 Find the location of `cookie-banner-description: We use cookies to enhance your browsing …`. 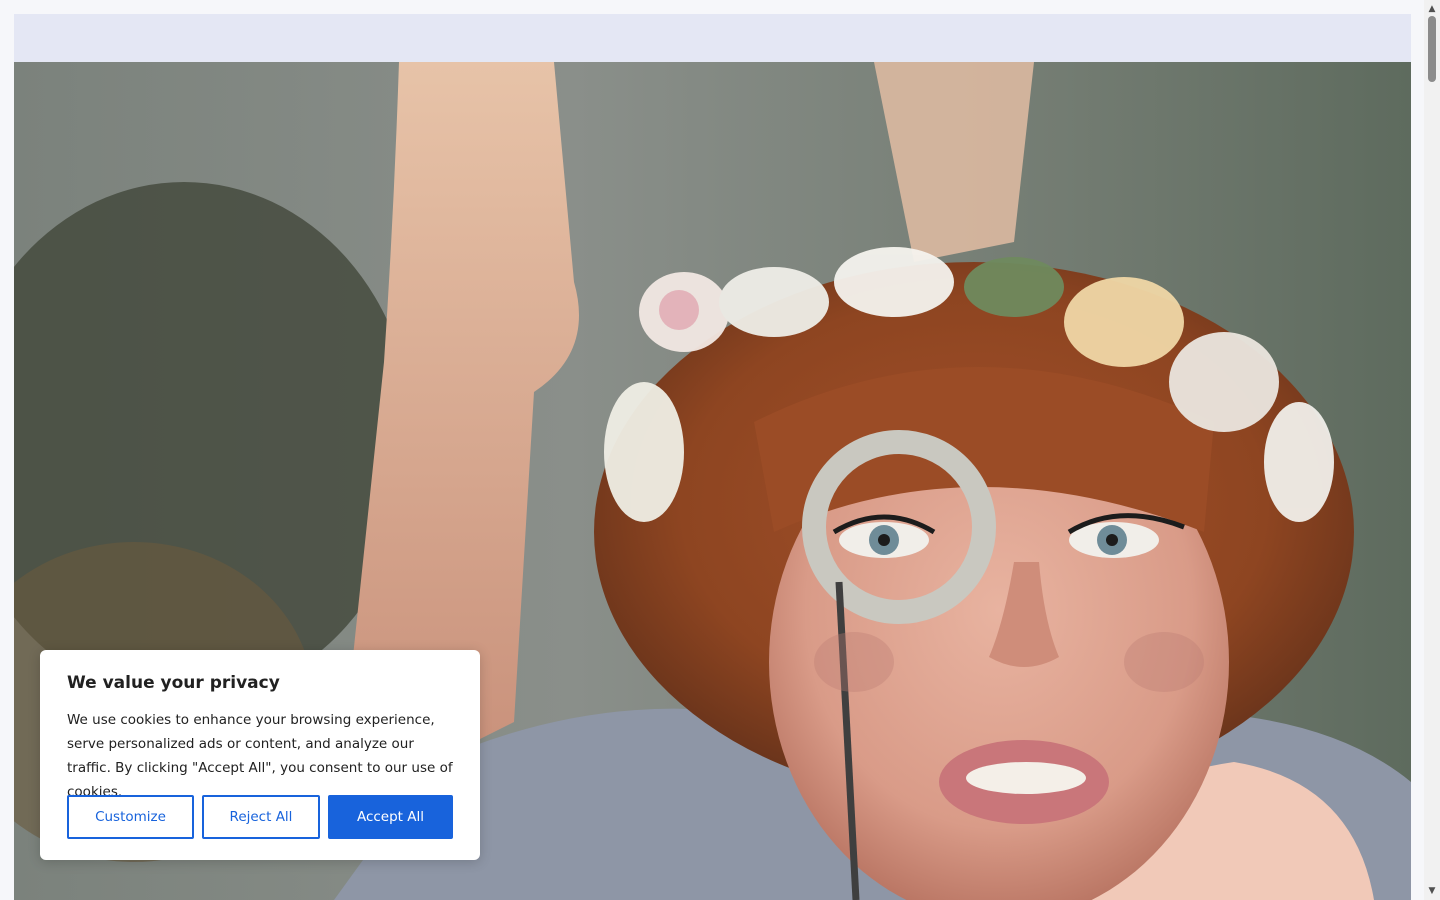

cookie-banner-description: We use cookies to enhance your browsing … is located at coordinates (260, 756).